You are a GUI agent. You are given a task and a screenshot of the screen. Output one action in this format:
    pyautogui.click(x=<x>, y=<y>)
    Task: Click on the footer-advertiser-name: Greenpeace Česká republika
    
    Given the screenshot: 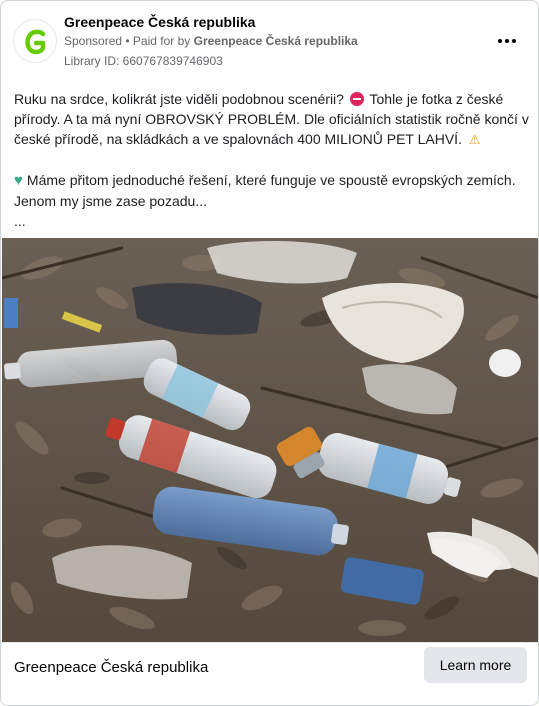 What is the action you would take?
    pyautogui.click(x=111, y=667)
    